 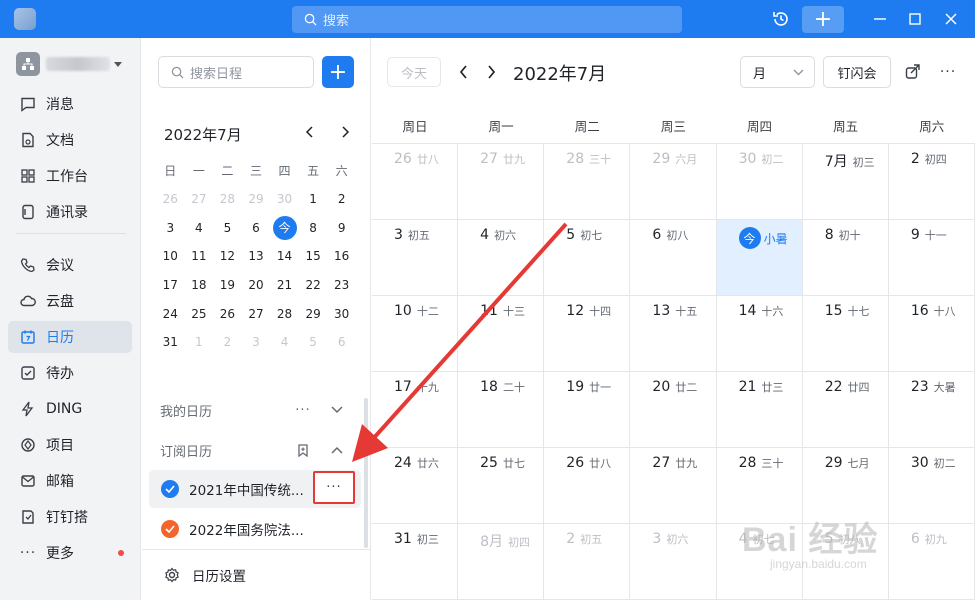 What do you see at coordinates (170, 342) in the screenshot?
I see `mini-day: 31` at bounding box center [170, 342].